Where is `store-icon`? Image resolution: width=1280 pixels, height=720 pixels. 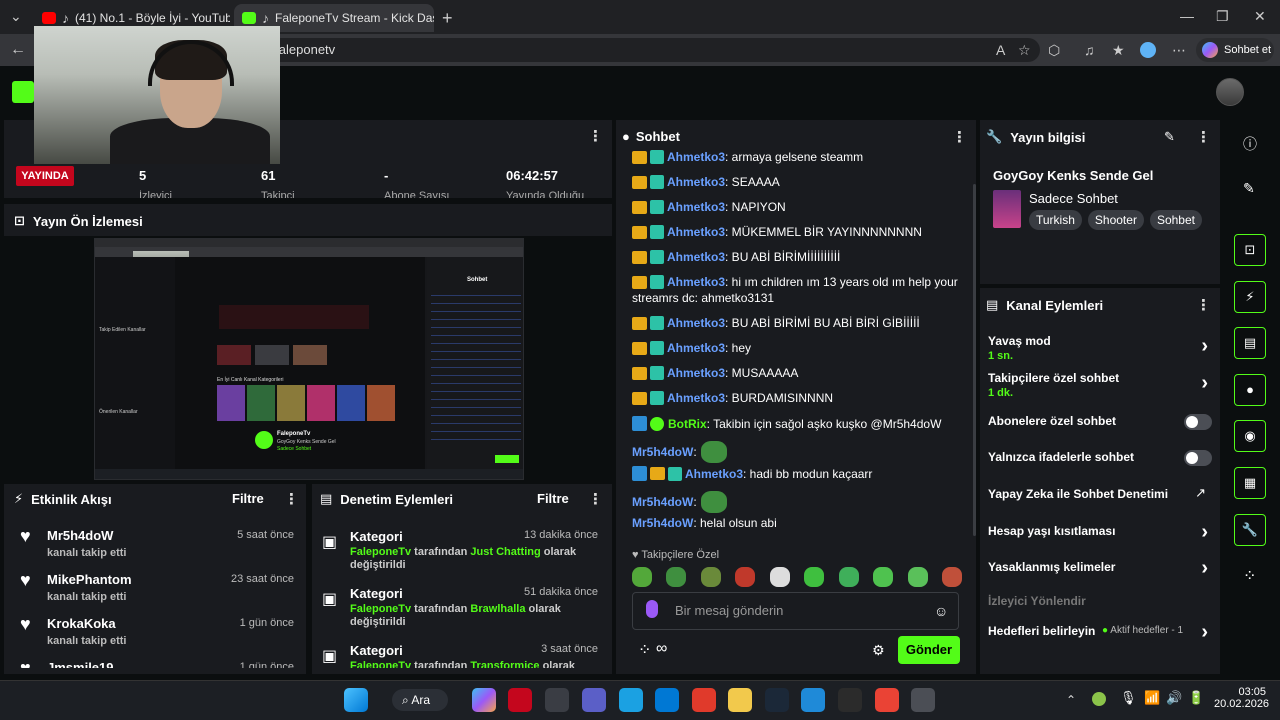
store-icon is located at coordinates (557, 700).